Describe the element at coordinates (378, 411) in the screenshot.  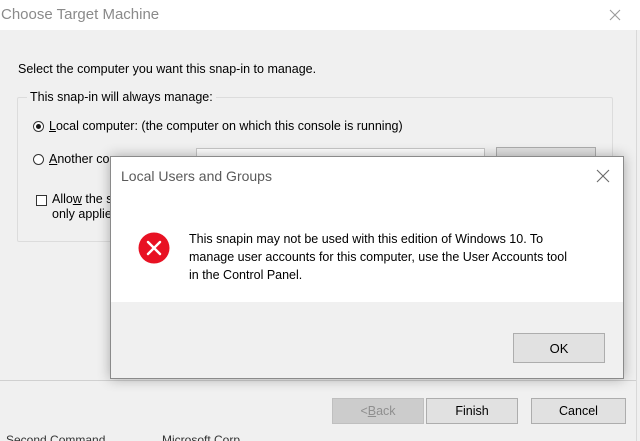
I see `back-button: < Back` at that location.